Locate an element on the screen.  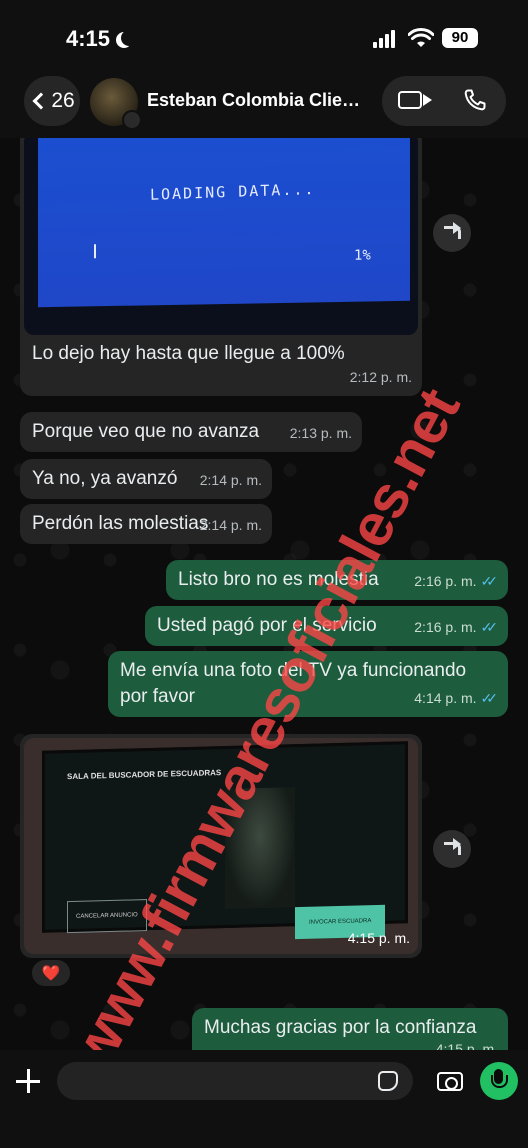
back-button: 26 is located at coordinates (52, 101).